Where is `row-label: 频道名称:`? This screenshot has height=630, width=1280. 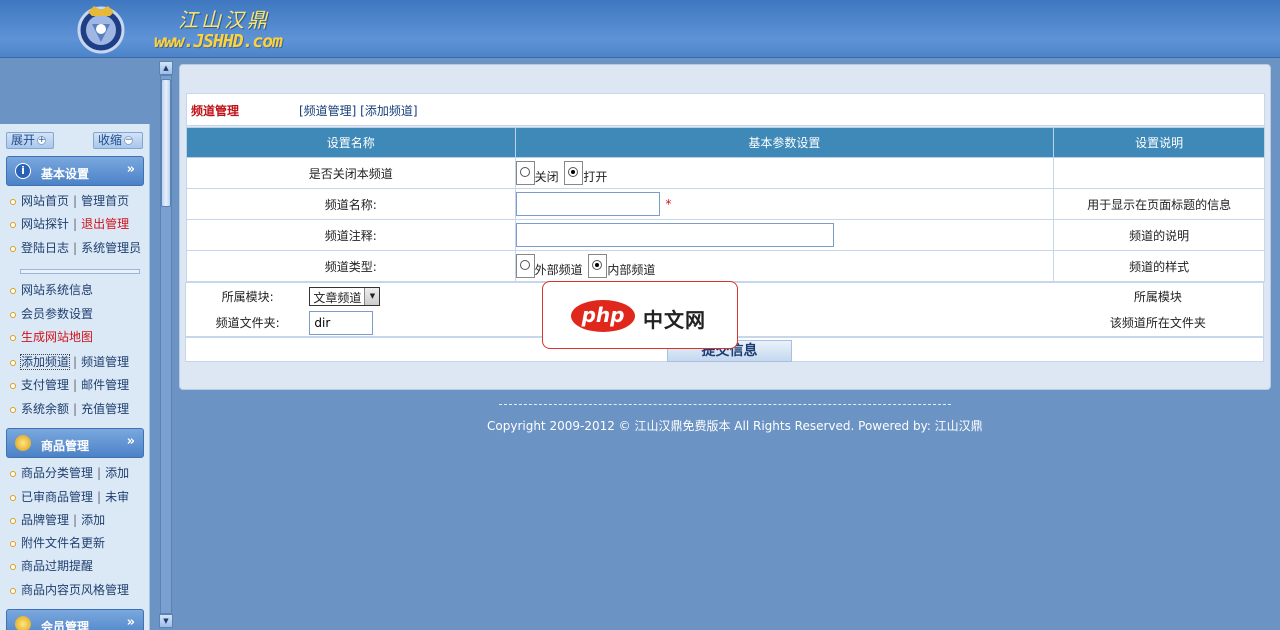 row-label: 频道名称: is located at coordinates (351, 204).